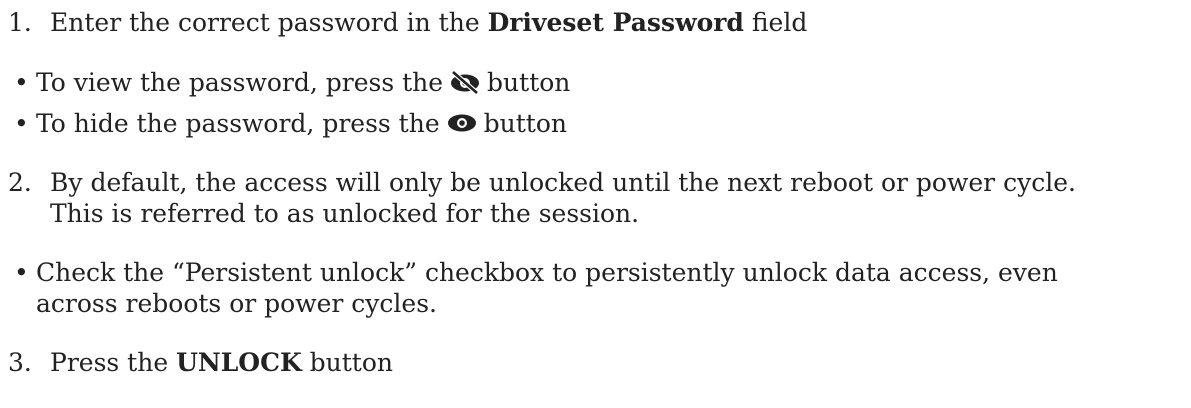 The width and height of the screenshot is (1191, 408). What do you see at coordinates (20, 362) in the screenshot?
I see `step-3-number: 3.` at bounding box center [20, 362].